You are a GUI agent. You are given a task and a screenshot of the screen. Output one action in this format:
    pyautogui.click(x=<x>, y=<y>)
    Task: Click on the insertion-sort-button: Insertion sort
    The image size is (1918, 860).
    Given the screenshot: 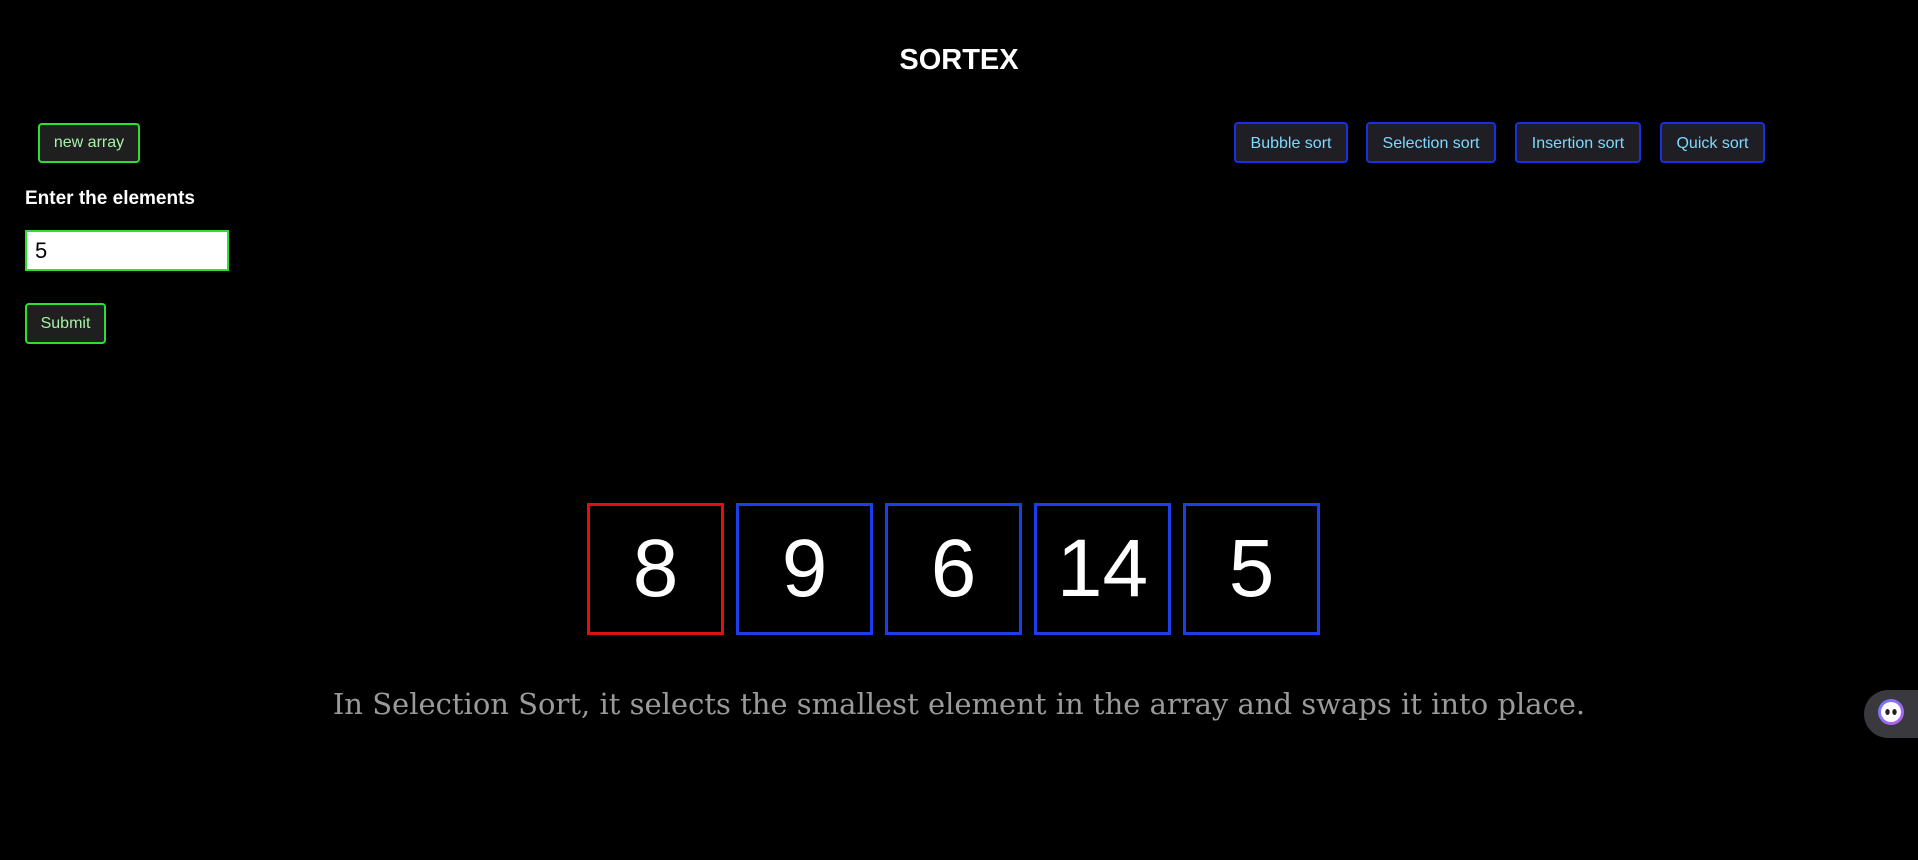 What is the action you would take?
    pyautogui.click(x=1578, y=142)
    